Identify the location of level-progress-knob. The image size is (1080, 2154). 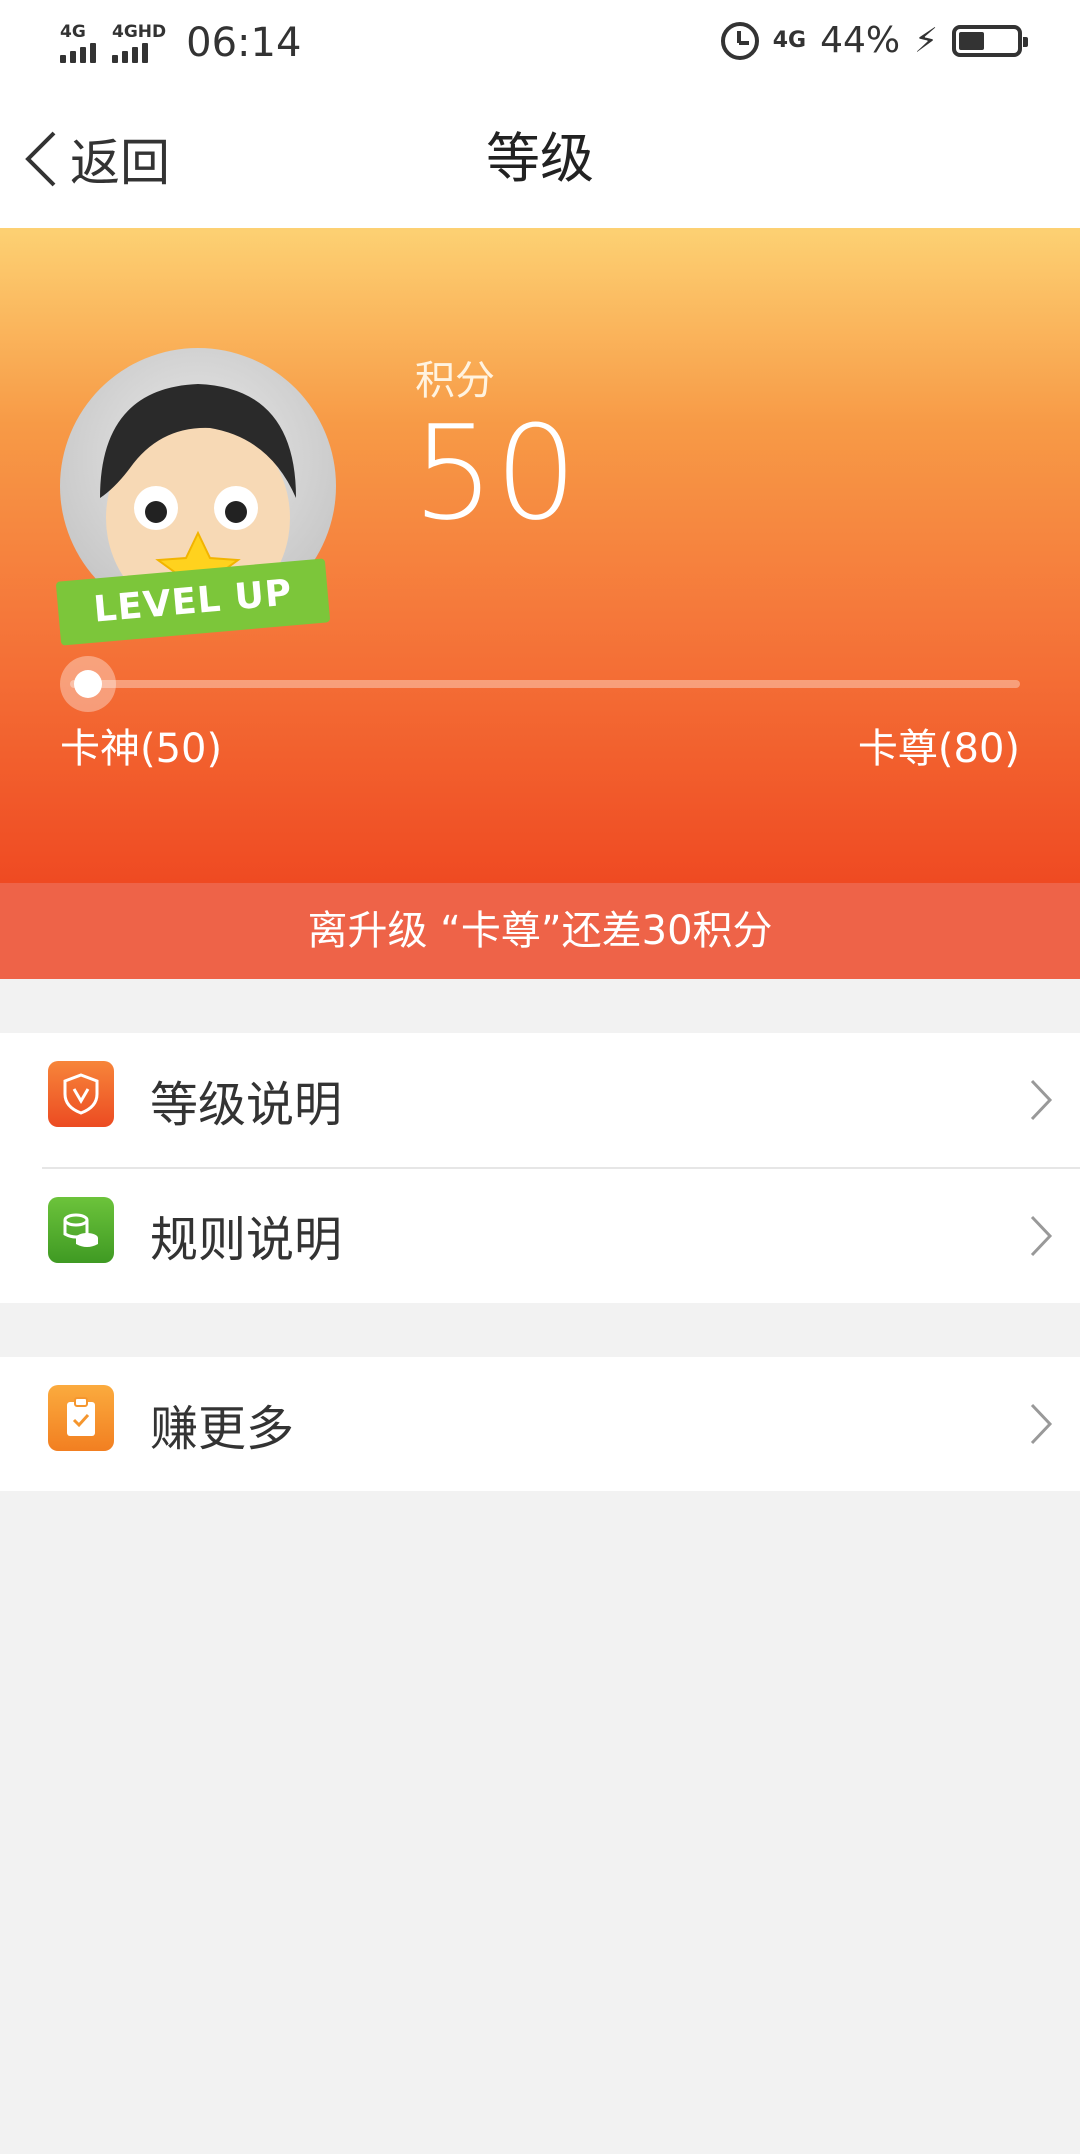
(88, 684).